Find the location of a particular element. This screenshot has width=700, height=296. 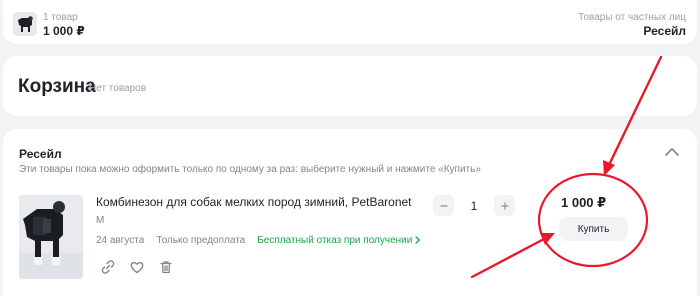

increase-quantity-button is located at coordinates (504, 205).